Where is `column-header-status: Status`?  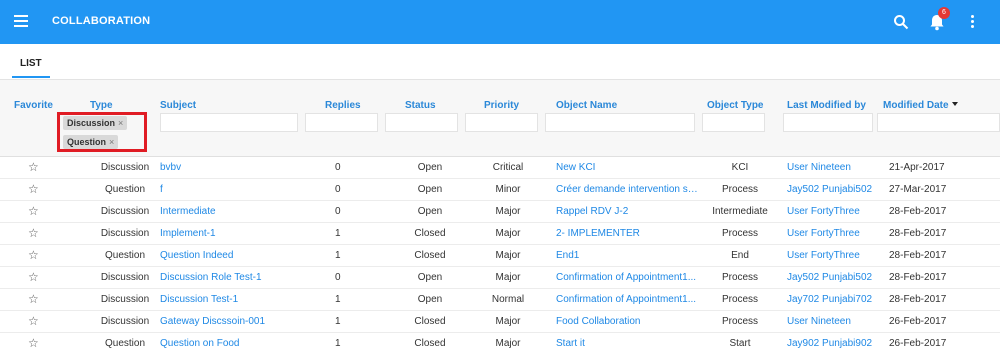 column-header-status: Status is located at coordinates (420, 105).